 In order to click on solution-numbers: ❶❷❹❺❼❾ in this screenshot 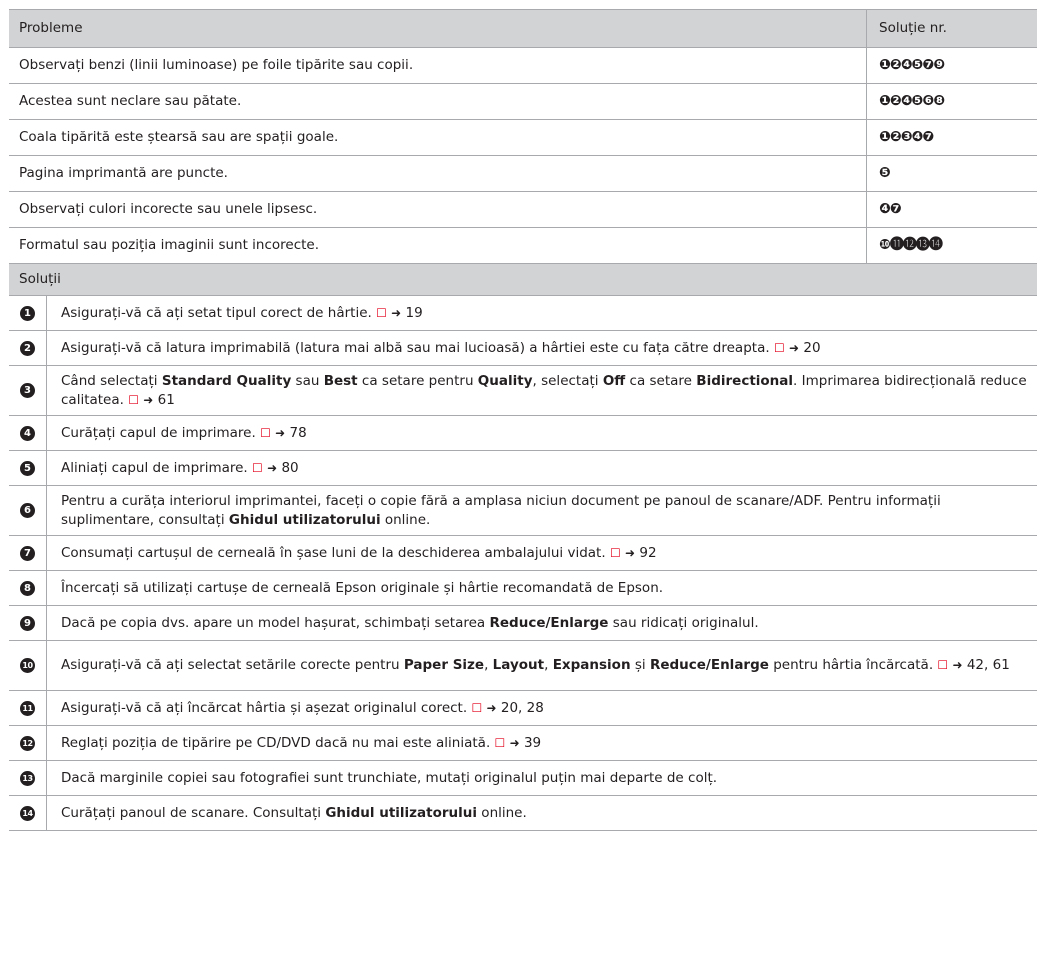, I will do `click(951, 65)`.